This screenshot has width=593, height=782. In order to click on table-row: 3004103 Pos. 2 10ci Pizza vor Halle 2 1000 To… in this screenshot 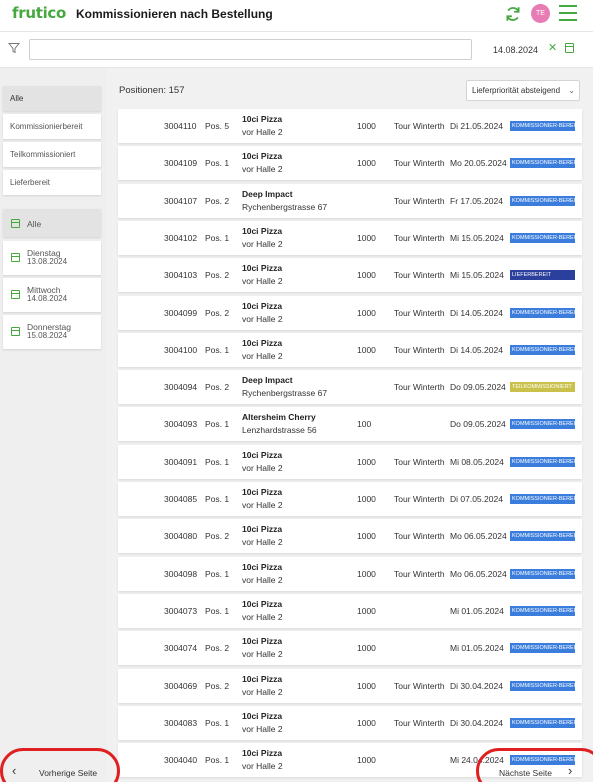, I will do `click(350, 275)`.